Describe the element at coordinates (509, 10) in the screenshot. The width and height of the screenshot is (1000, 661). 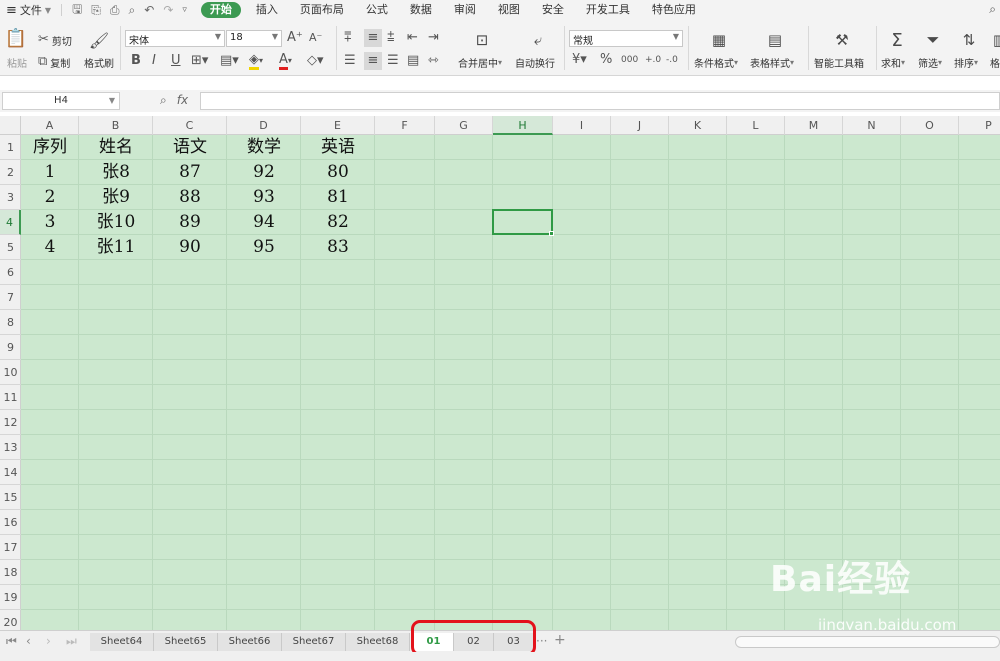
I see `tab-6: 视图` at that location.